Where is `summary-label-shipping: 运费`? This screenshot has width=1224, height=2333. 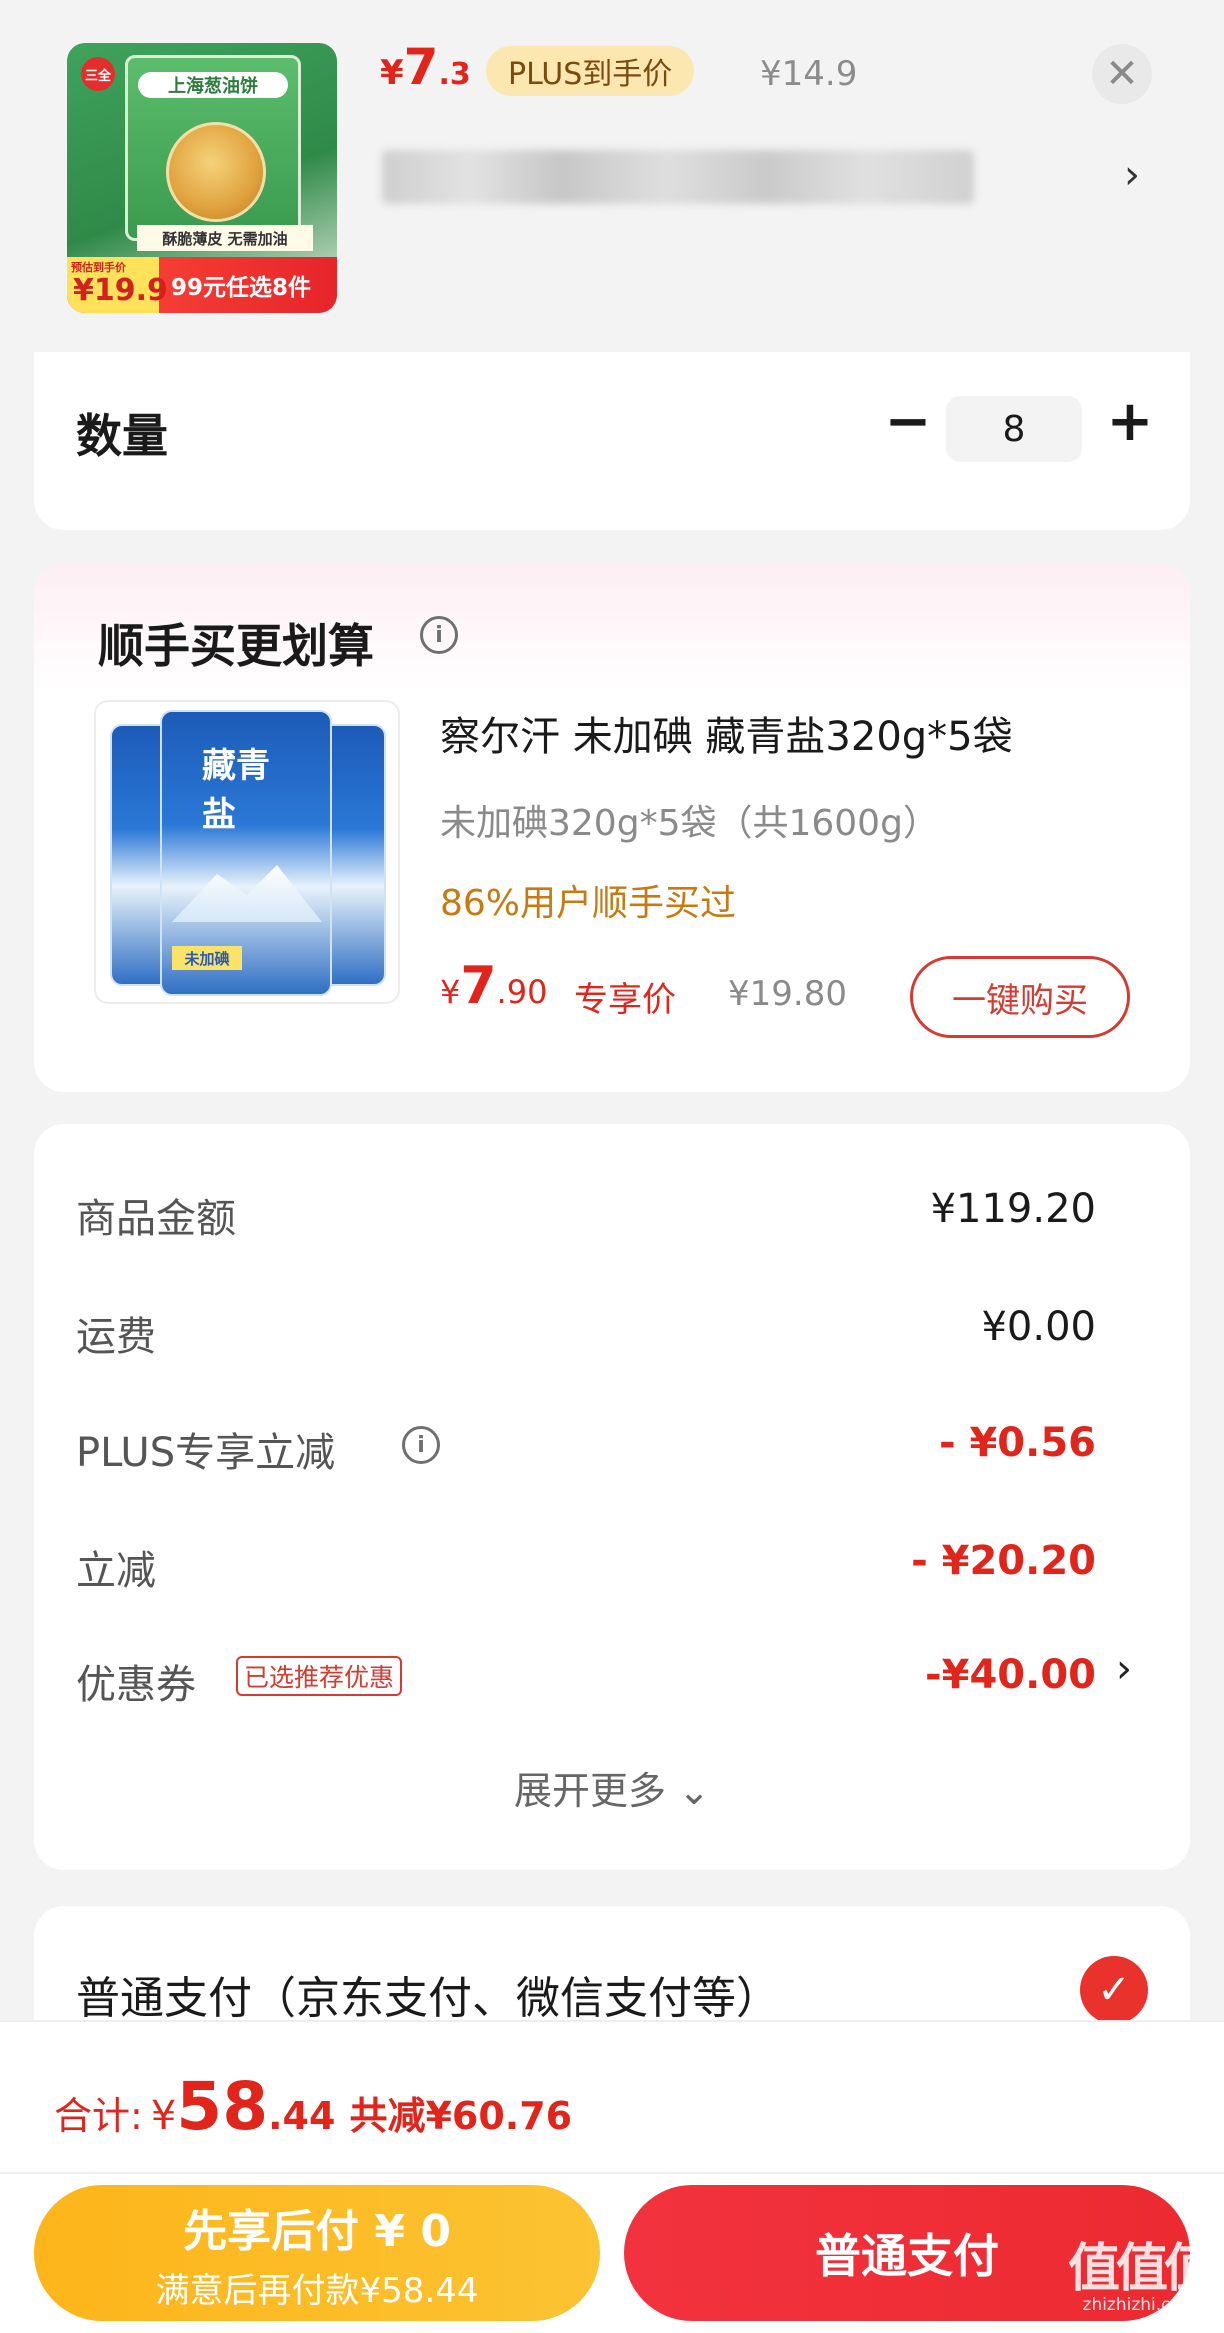 summary-label-shipping: 运费 is located at coordinates (116, 1337).